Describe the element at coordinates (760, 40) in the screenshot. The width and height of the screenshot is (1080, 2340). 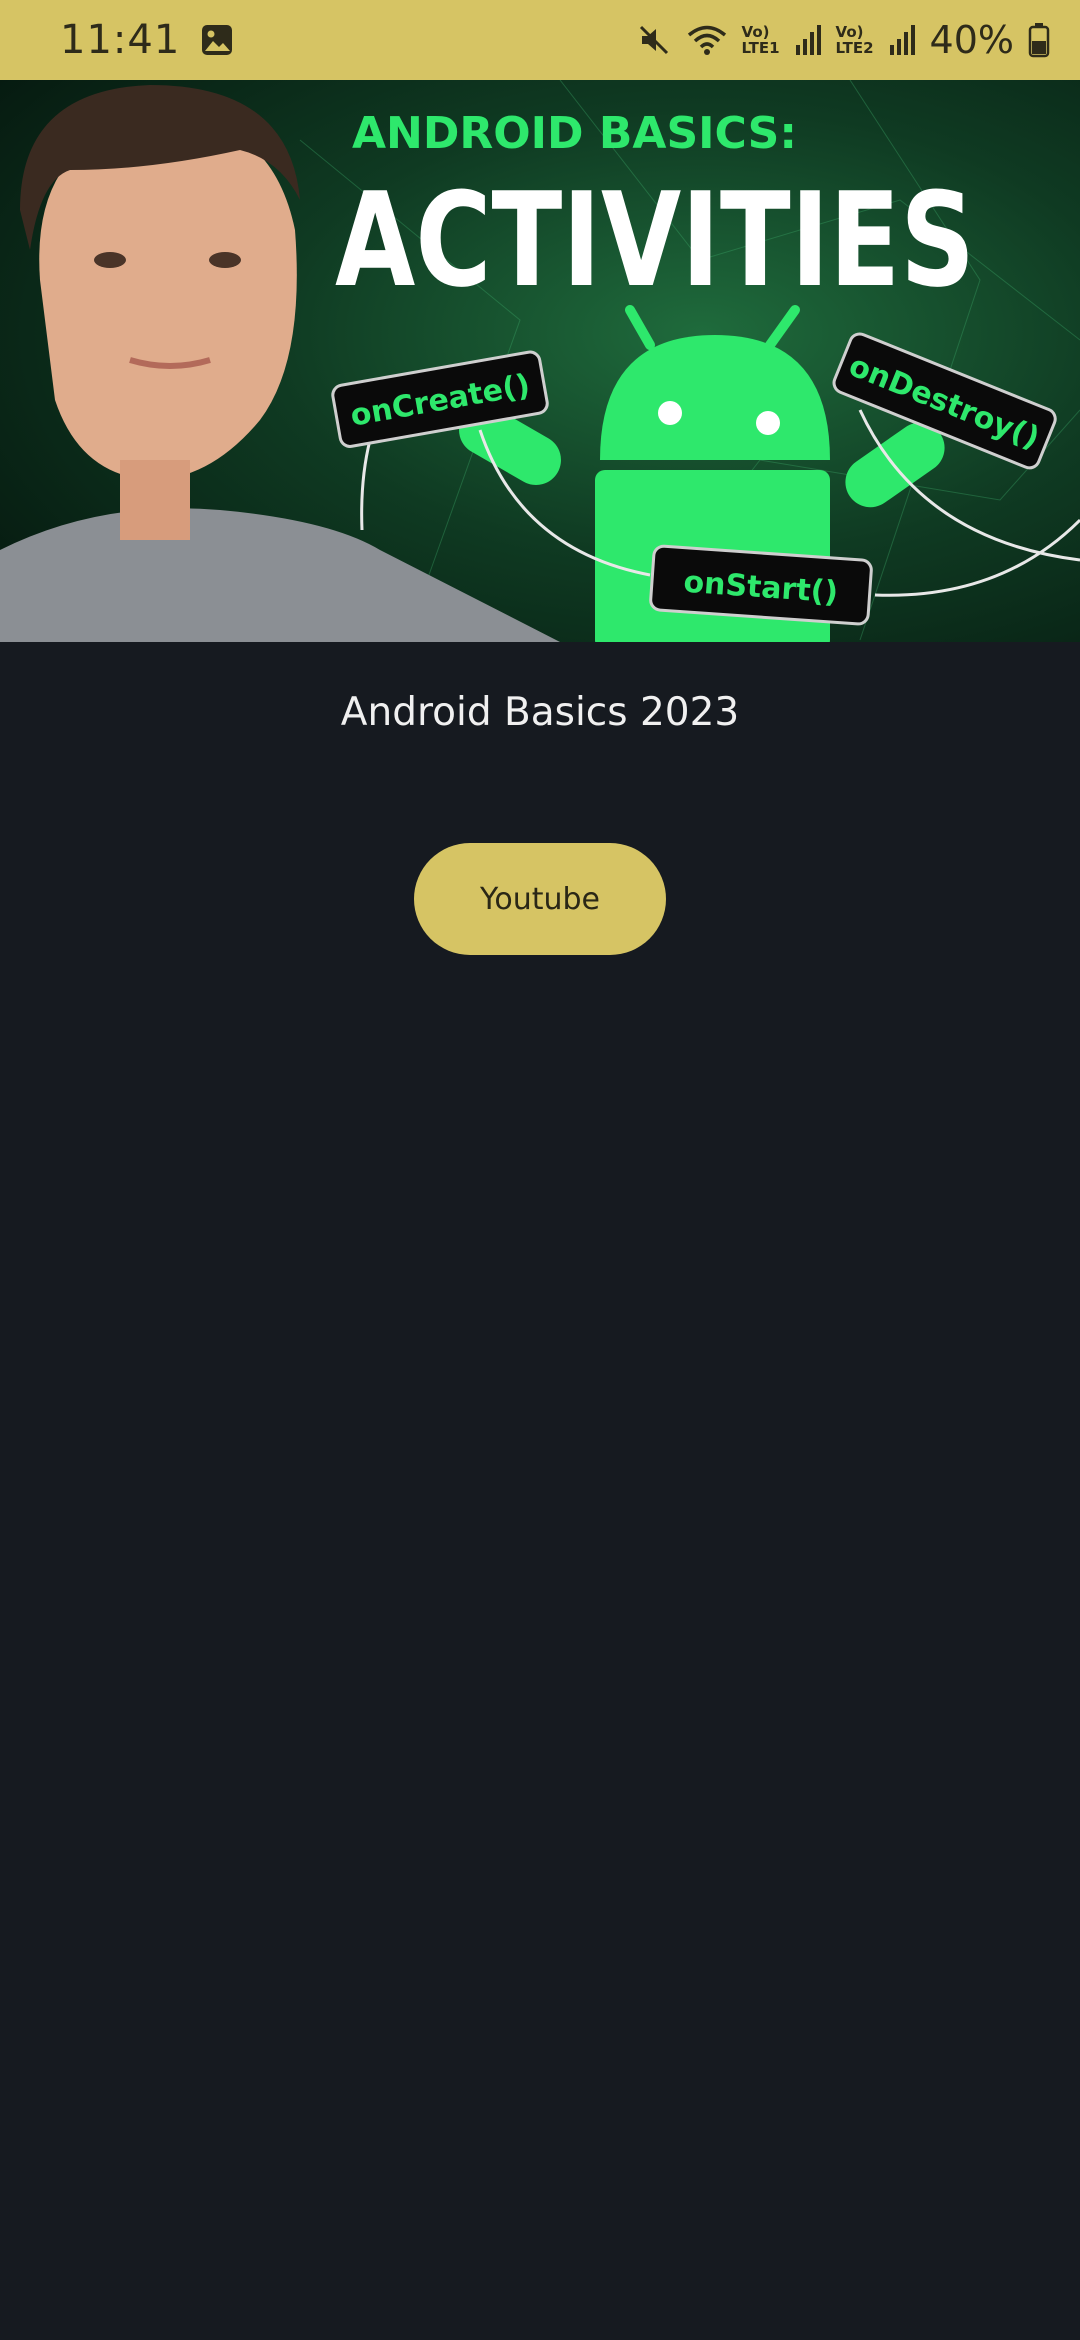
I see `sim1-volte-label: Vo) LTE1` at that location.